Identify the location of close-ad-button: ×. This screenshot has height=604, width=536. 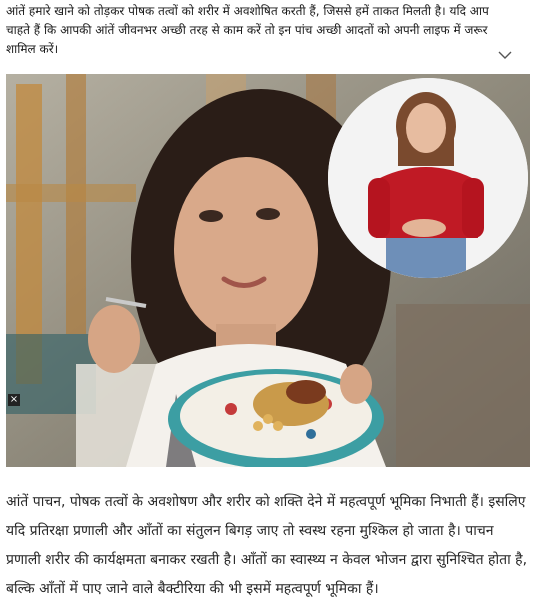
(14, 400).